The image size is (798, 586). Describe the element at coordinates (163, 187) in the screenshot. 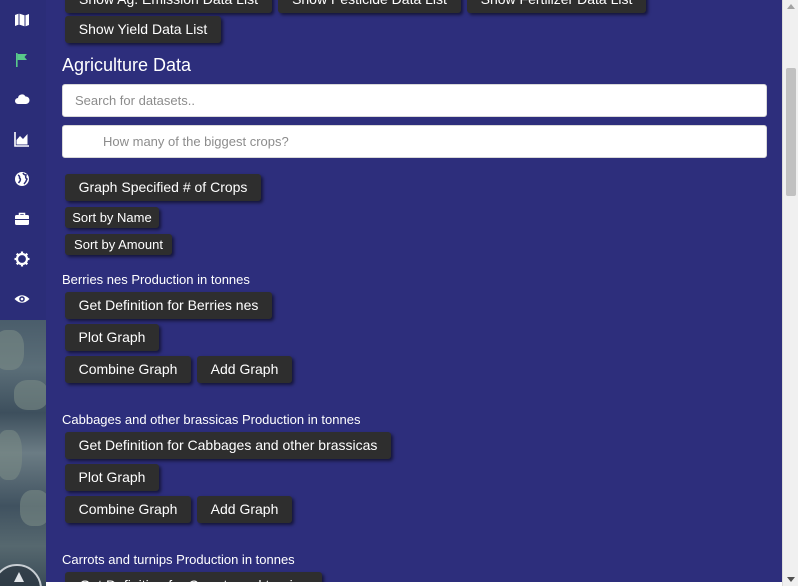

I see `graph-specified-crops-button: Graph Specified # of Crops` at that location.